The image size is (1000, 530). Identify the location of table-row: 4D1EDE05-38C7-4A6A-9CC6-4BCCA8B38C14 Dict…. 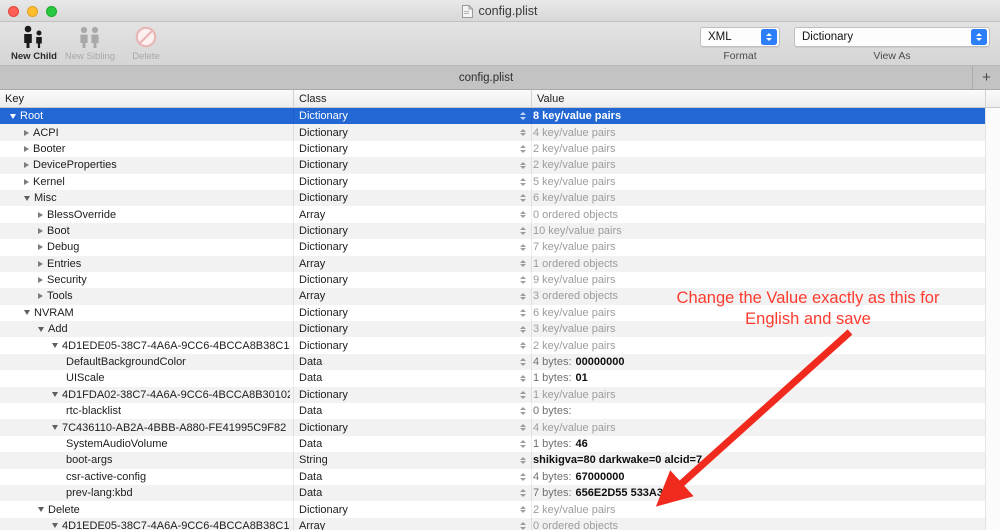
(500, 345).